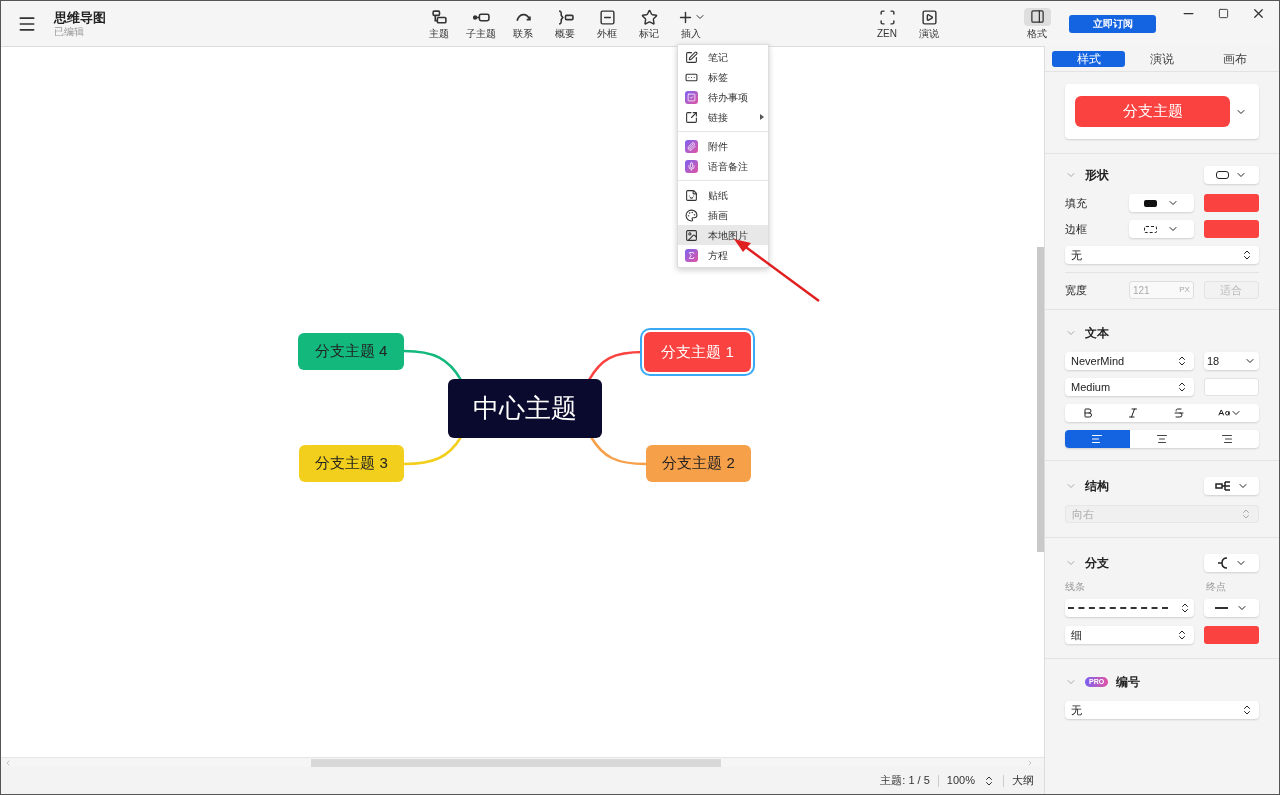  I want to click on branch-style-icon, so click(1222, 563).